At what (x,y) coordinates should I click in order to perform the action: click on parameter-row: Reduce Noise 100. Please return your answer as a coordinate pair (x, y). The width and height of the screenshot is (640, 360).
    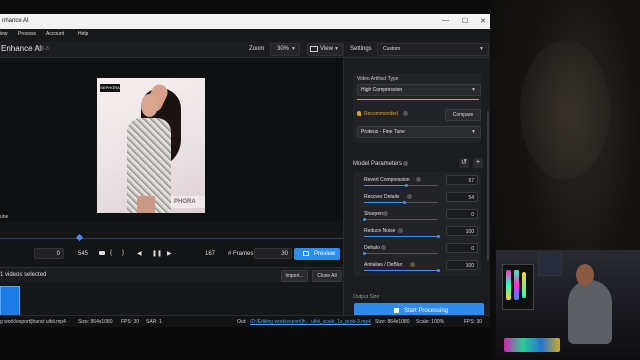
    Looking at the image, I should click on (417, 235).